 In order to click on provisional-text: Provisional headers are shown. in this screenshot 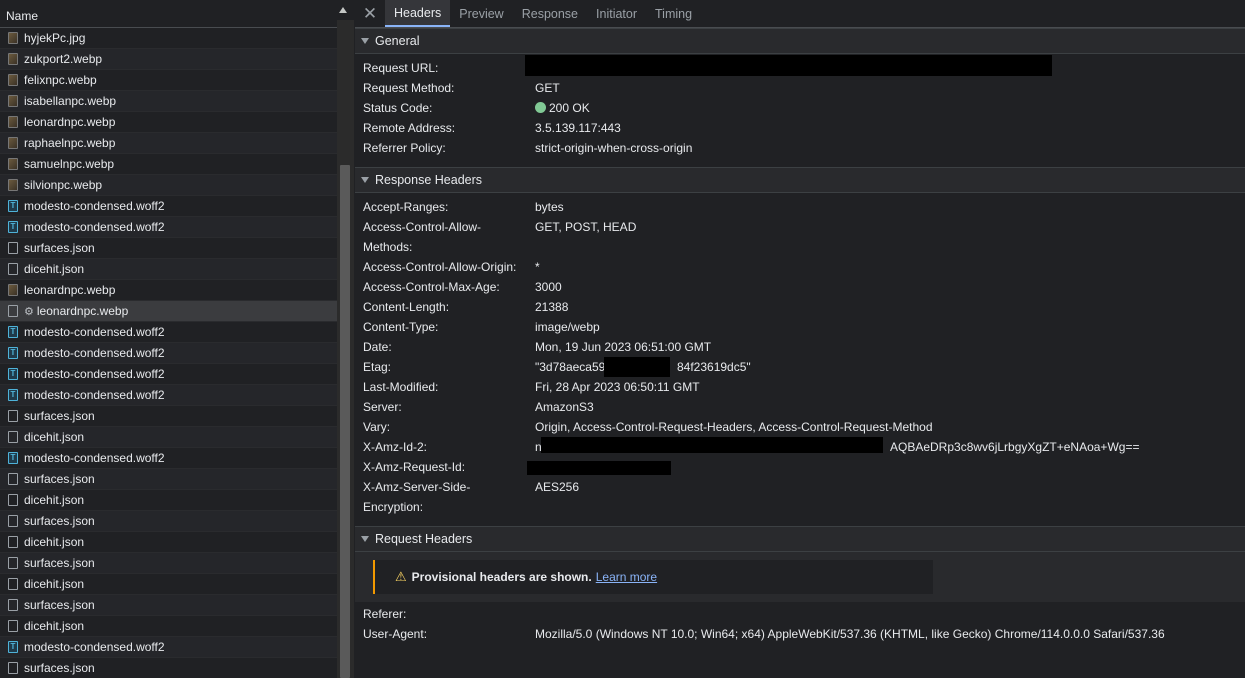, I will do `click(501, 577)`.